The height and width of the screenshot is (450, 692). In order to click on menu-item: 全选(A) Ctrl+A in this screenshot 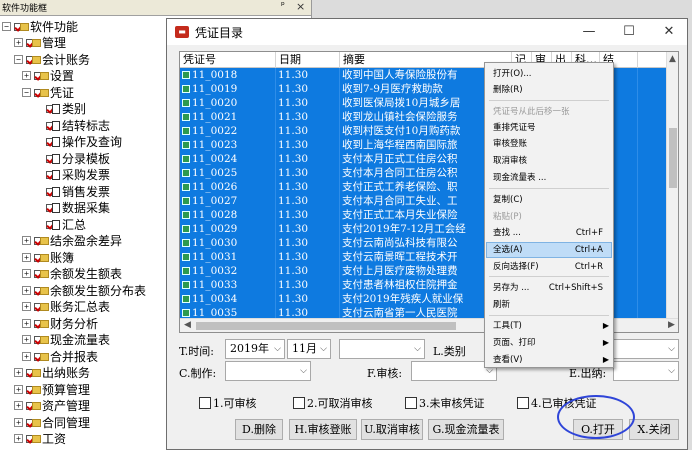, I will do `click(549, 250)`.